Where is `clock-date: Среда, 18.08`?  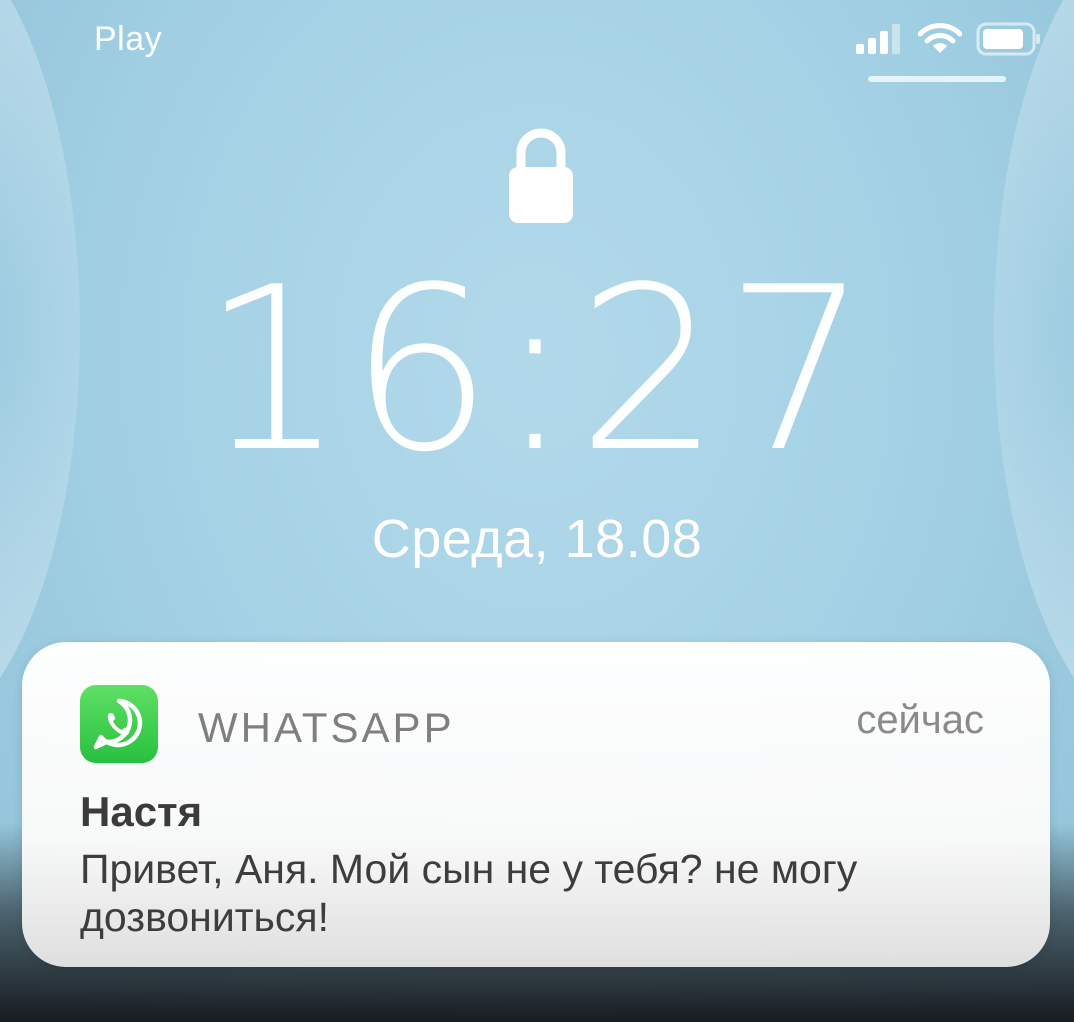
clock-date: Среда, 18.08 is located at coordinates (537, 539).